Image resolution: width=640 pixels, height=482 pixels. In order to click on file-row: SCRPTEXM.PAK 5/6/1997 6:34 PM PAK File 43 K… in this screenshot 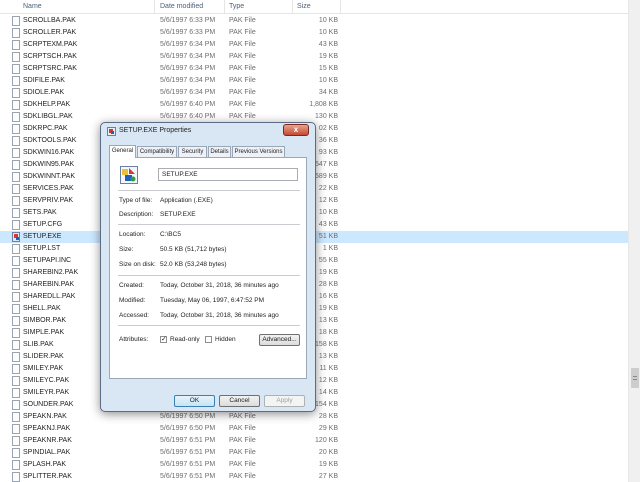, I will do `click(314, 45)`.